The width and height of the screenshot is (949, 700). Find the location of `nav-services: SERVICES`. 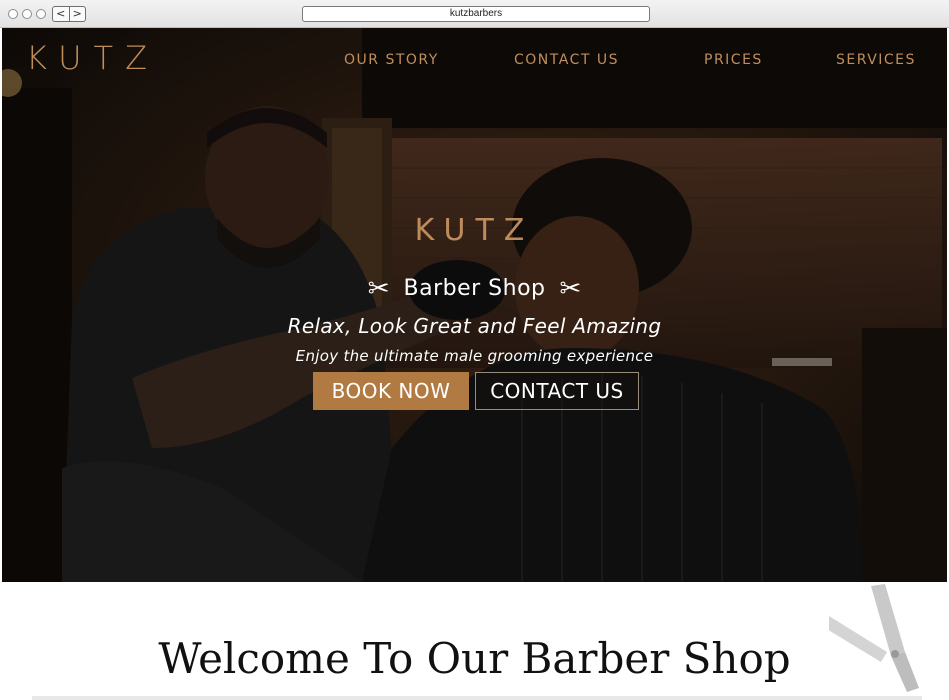

nav-services: SERVICES is located at coordinates (876, 60).